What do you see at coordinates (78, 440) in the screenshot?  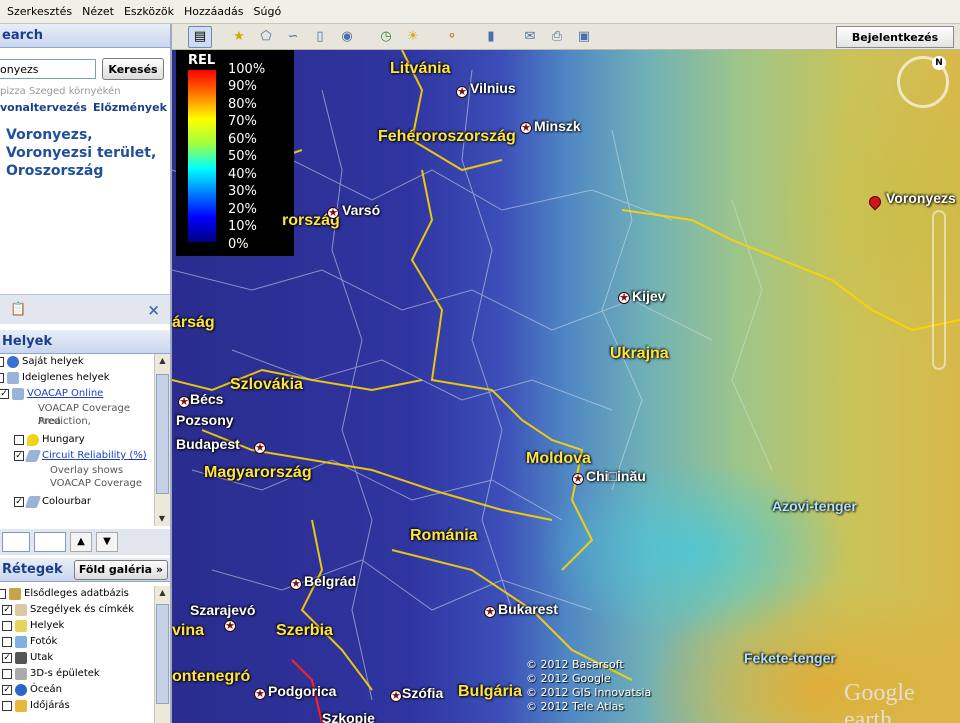 I see `tree-item-hungary: Hungary` at bounding box center [78, 440].